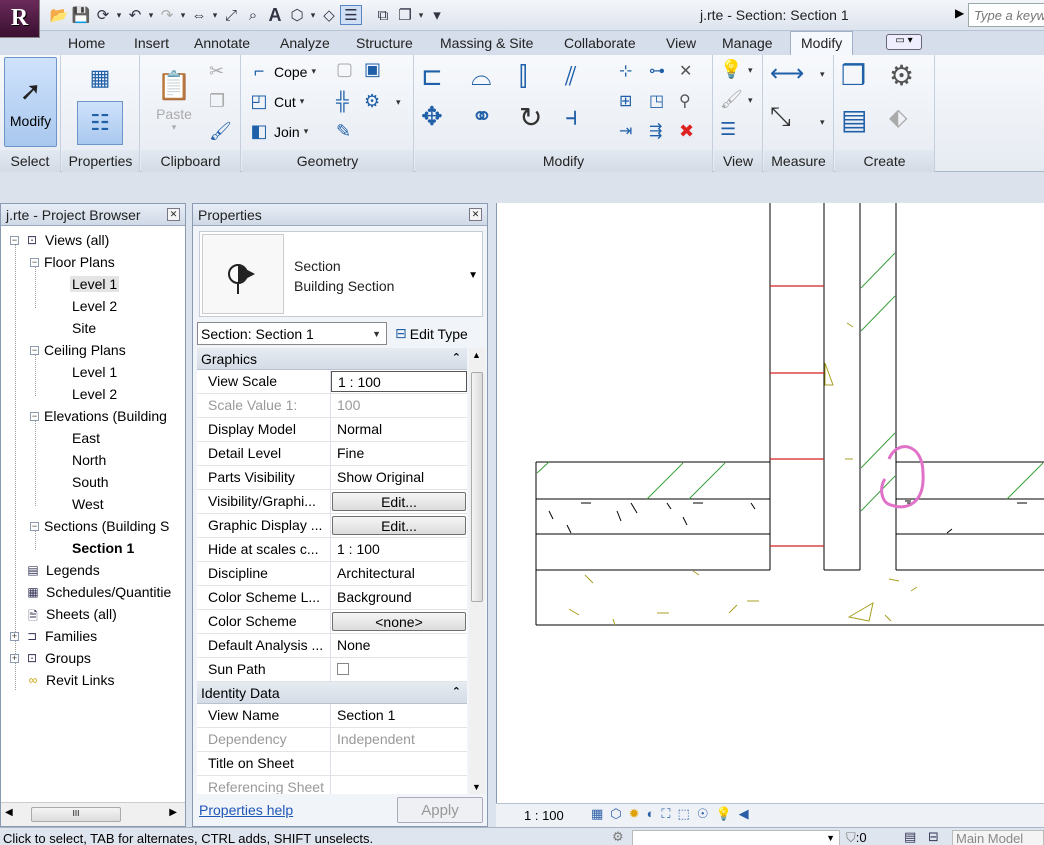 The height and width of the screenshot is (845, 1044). I want to click on prop-value, so click(399, 763).